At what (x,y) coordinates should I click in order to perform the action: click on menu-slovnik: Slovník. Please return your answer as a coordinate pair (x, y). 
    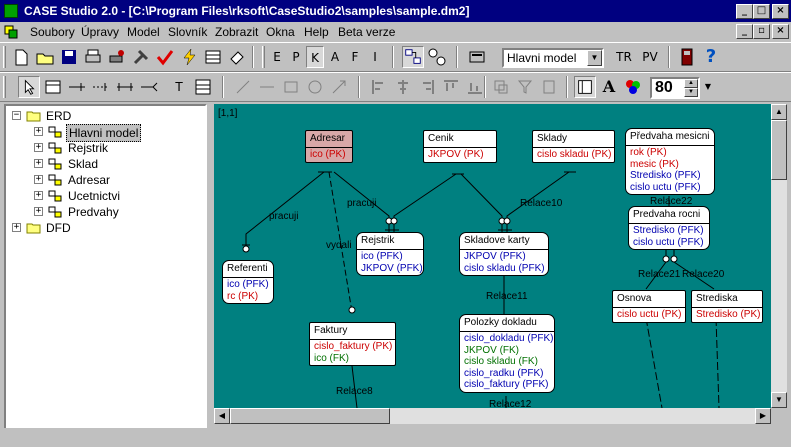
    Looking at the image, I should click on (187, 32).